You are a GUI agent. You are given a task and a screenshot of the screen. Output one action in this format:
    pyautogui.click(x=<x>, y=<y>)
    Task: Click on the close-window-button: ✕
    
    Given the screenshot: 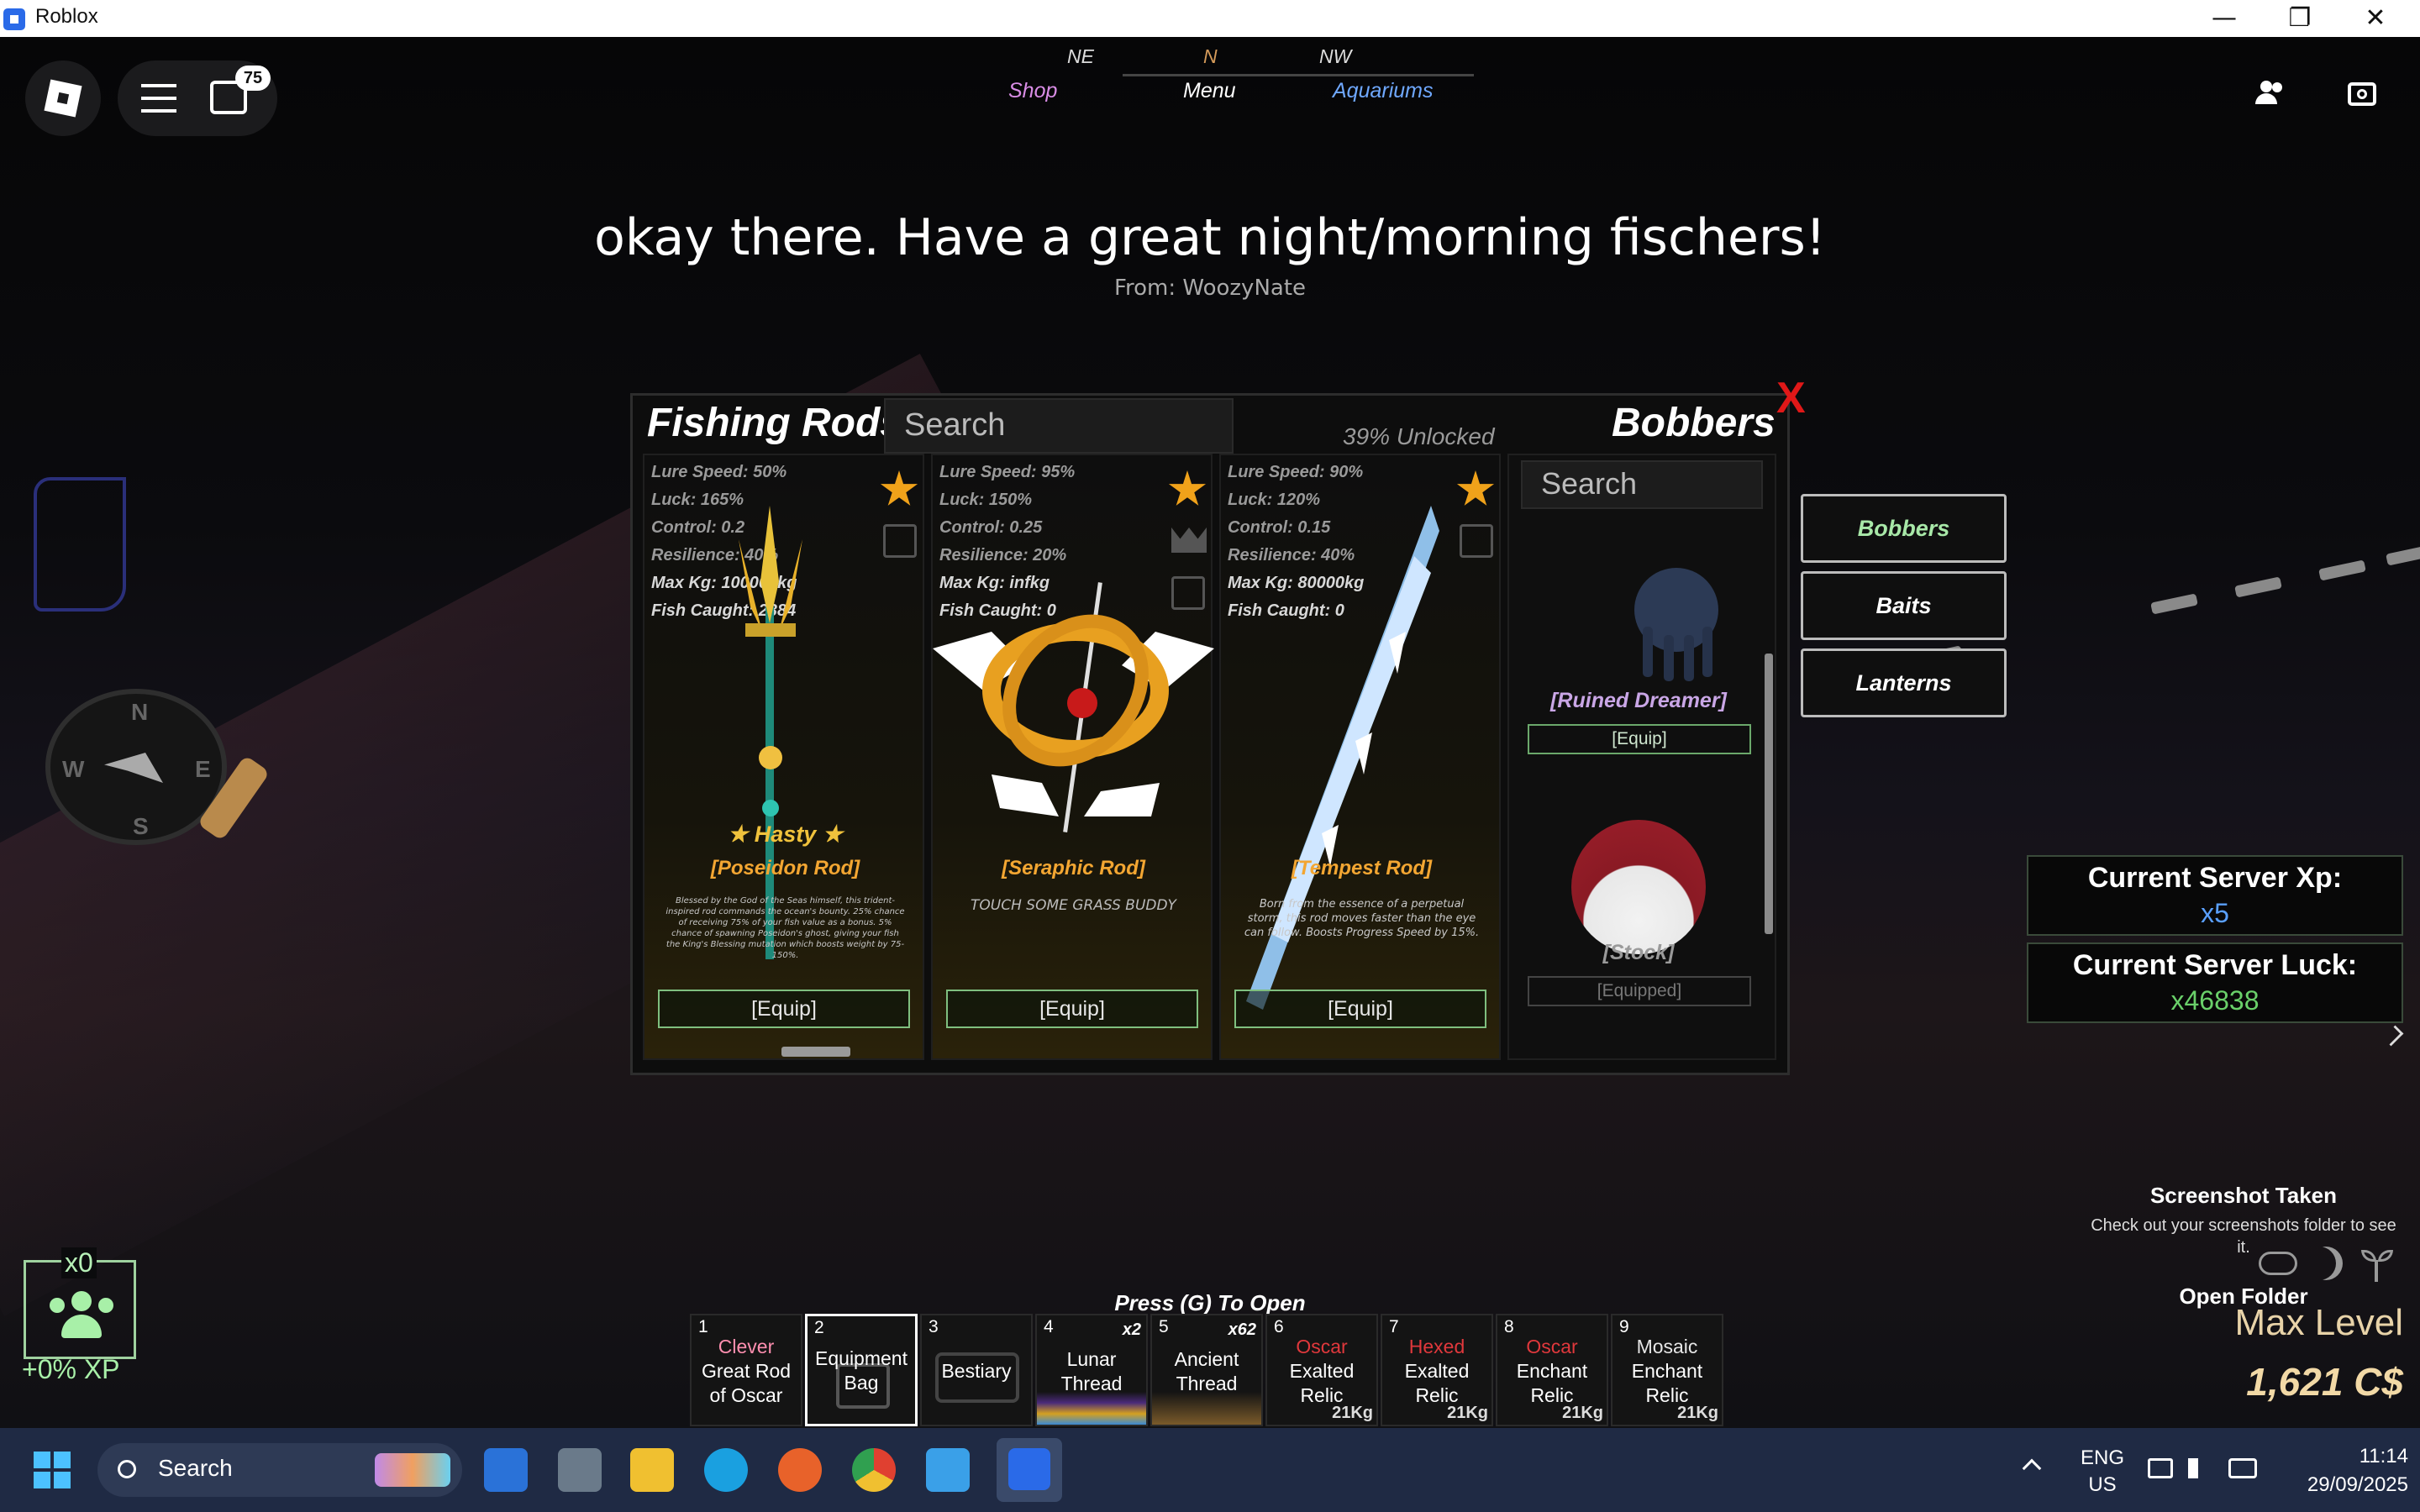 What is the action you would take?
    pyautogui.click(x=2375, y=18)
    